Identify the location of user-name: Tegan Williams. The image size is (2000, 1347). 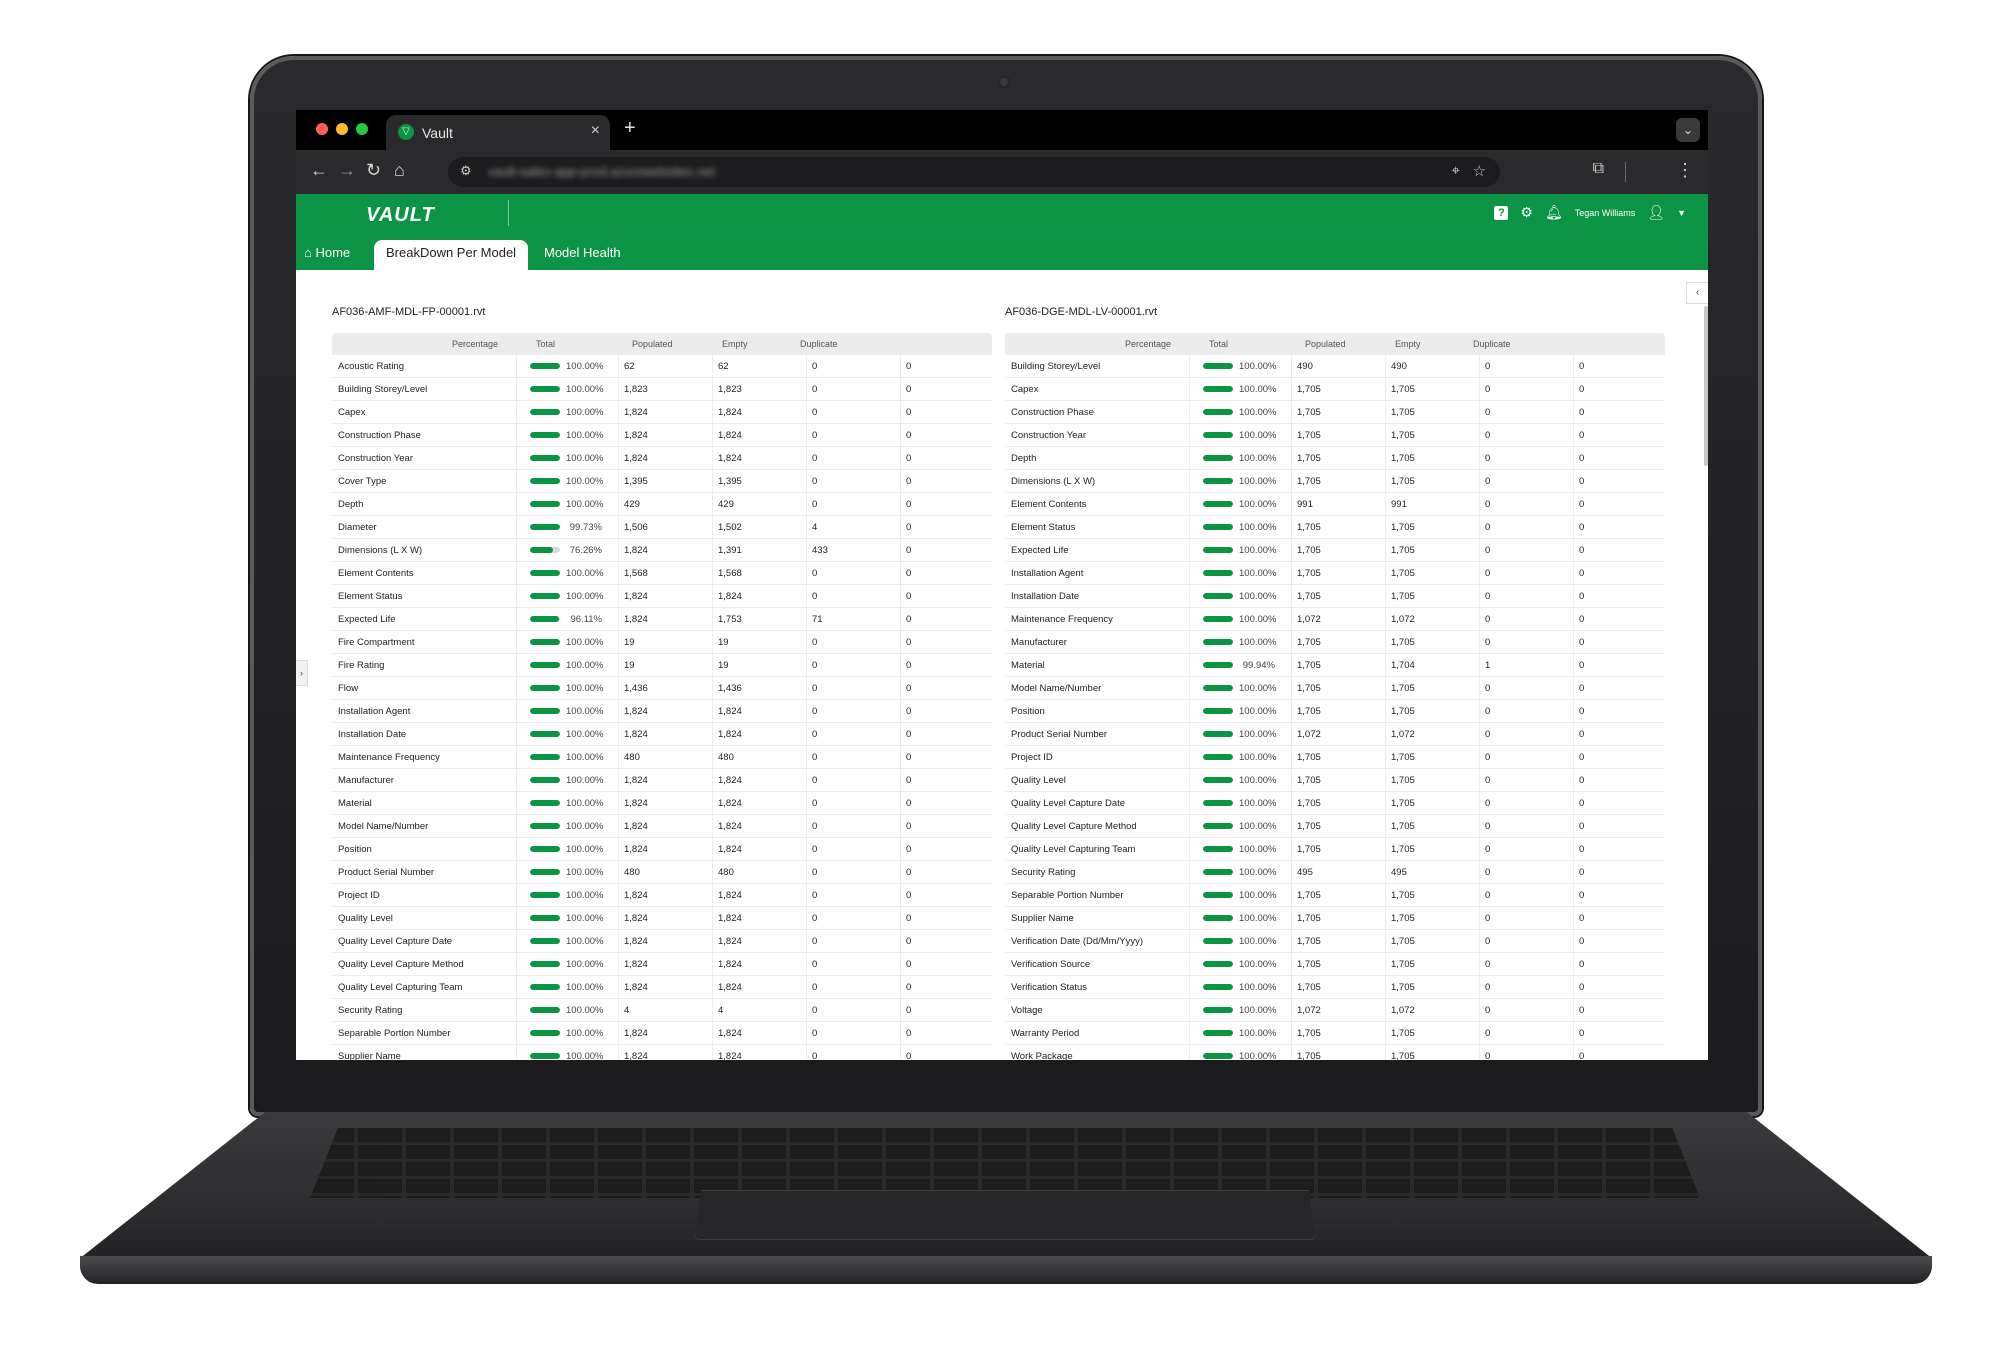
(1605, 213).